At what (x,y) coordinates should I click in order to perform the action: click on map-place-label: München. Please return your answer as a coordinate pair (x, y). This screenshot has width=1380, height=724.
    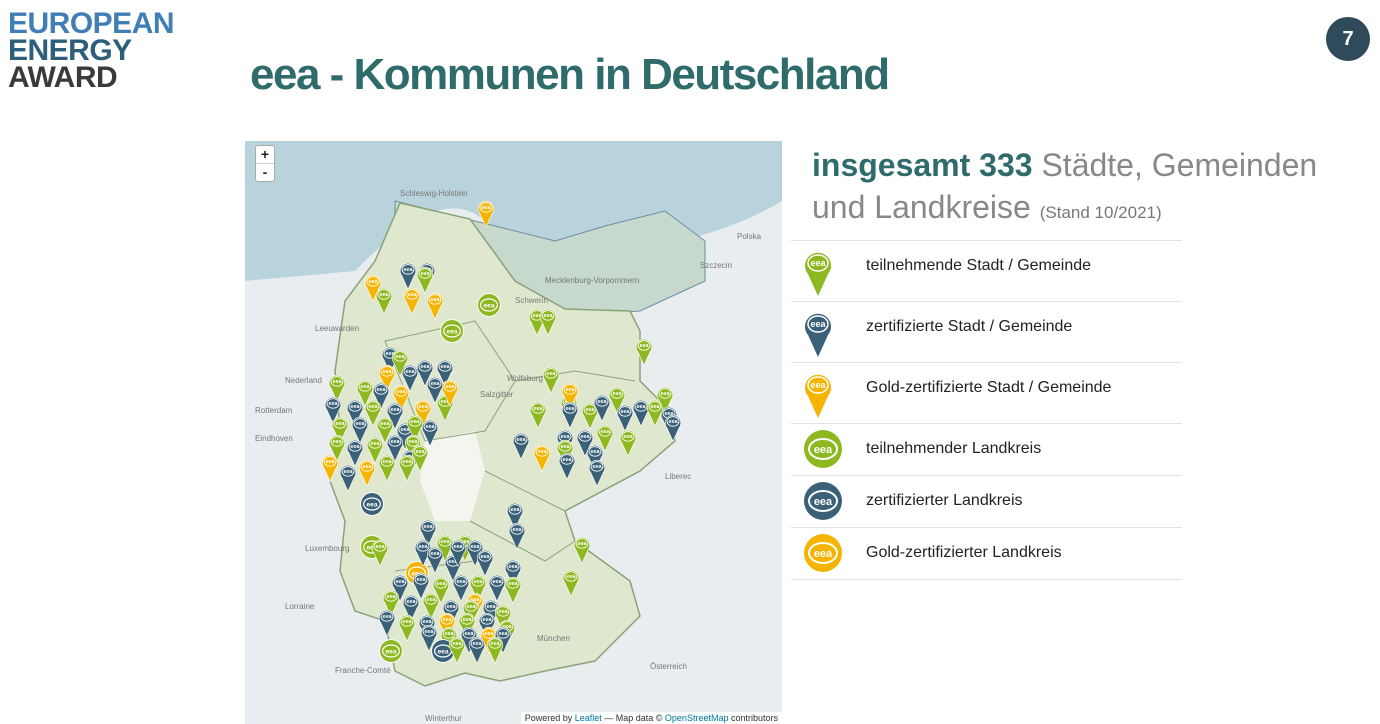
    Looking at the image, I should click on (553, 638).